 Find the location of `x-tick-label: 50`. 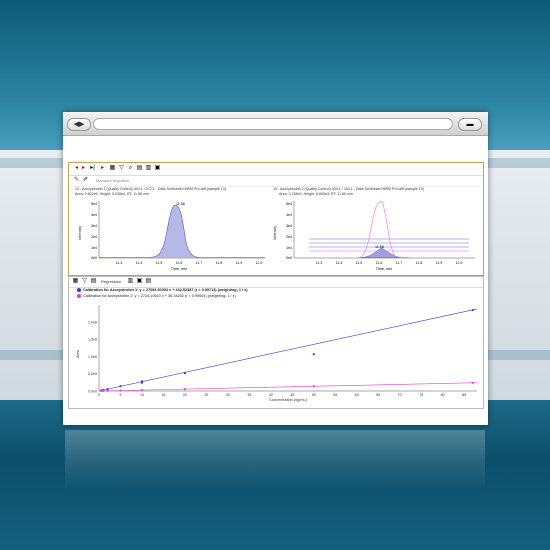

x-tick-label: 50 is located at coordinates (314, 395).